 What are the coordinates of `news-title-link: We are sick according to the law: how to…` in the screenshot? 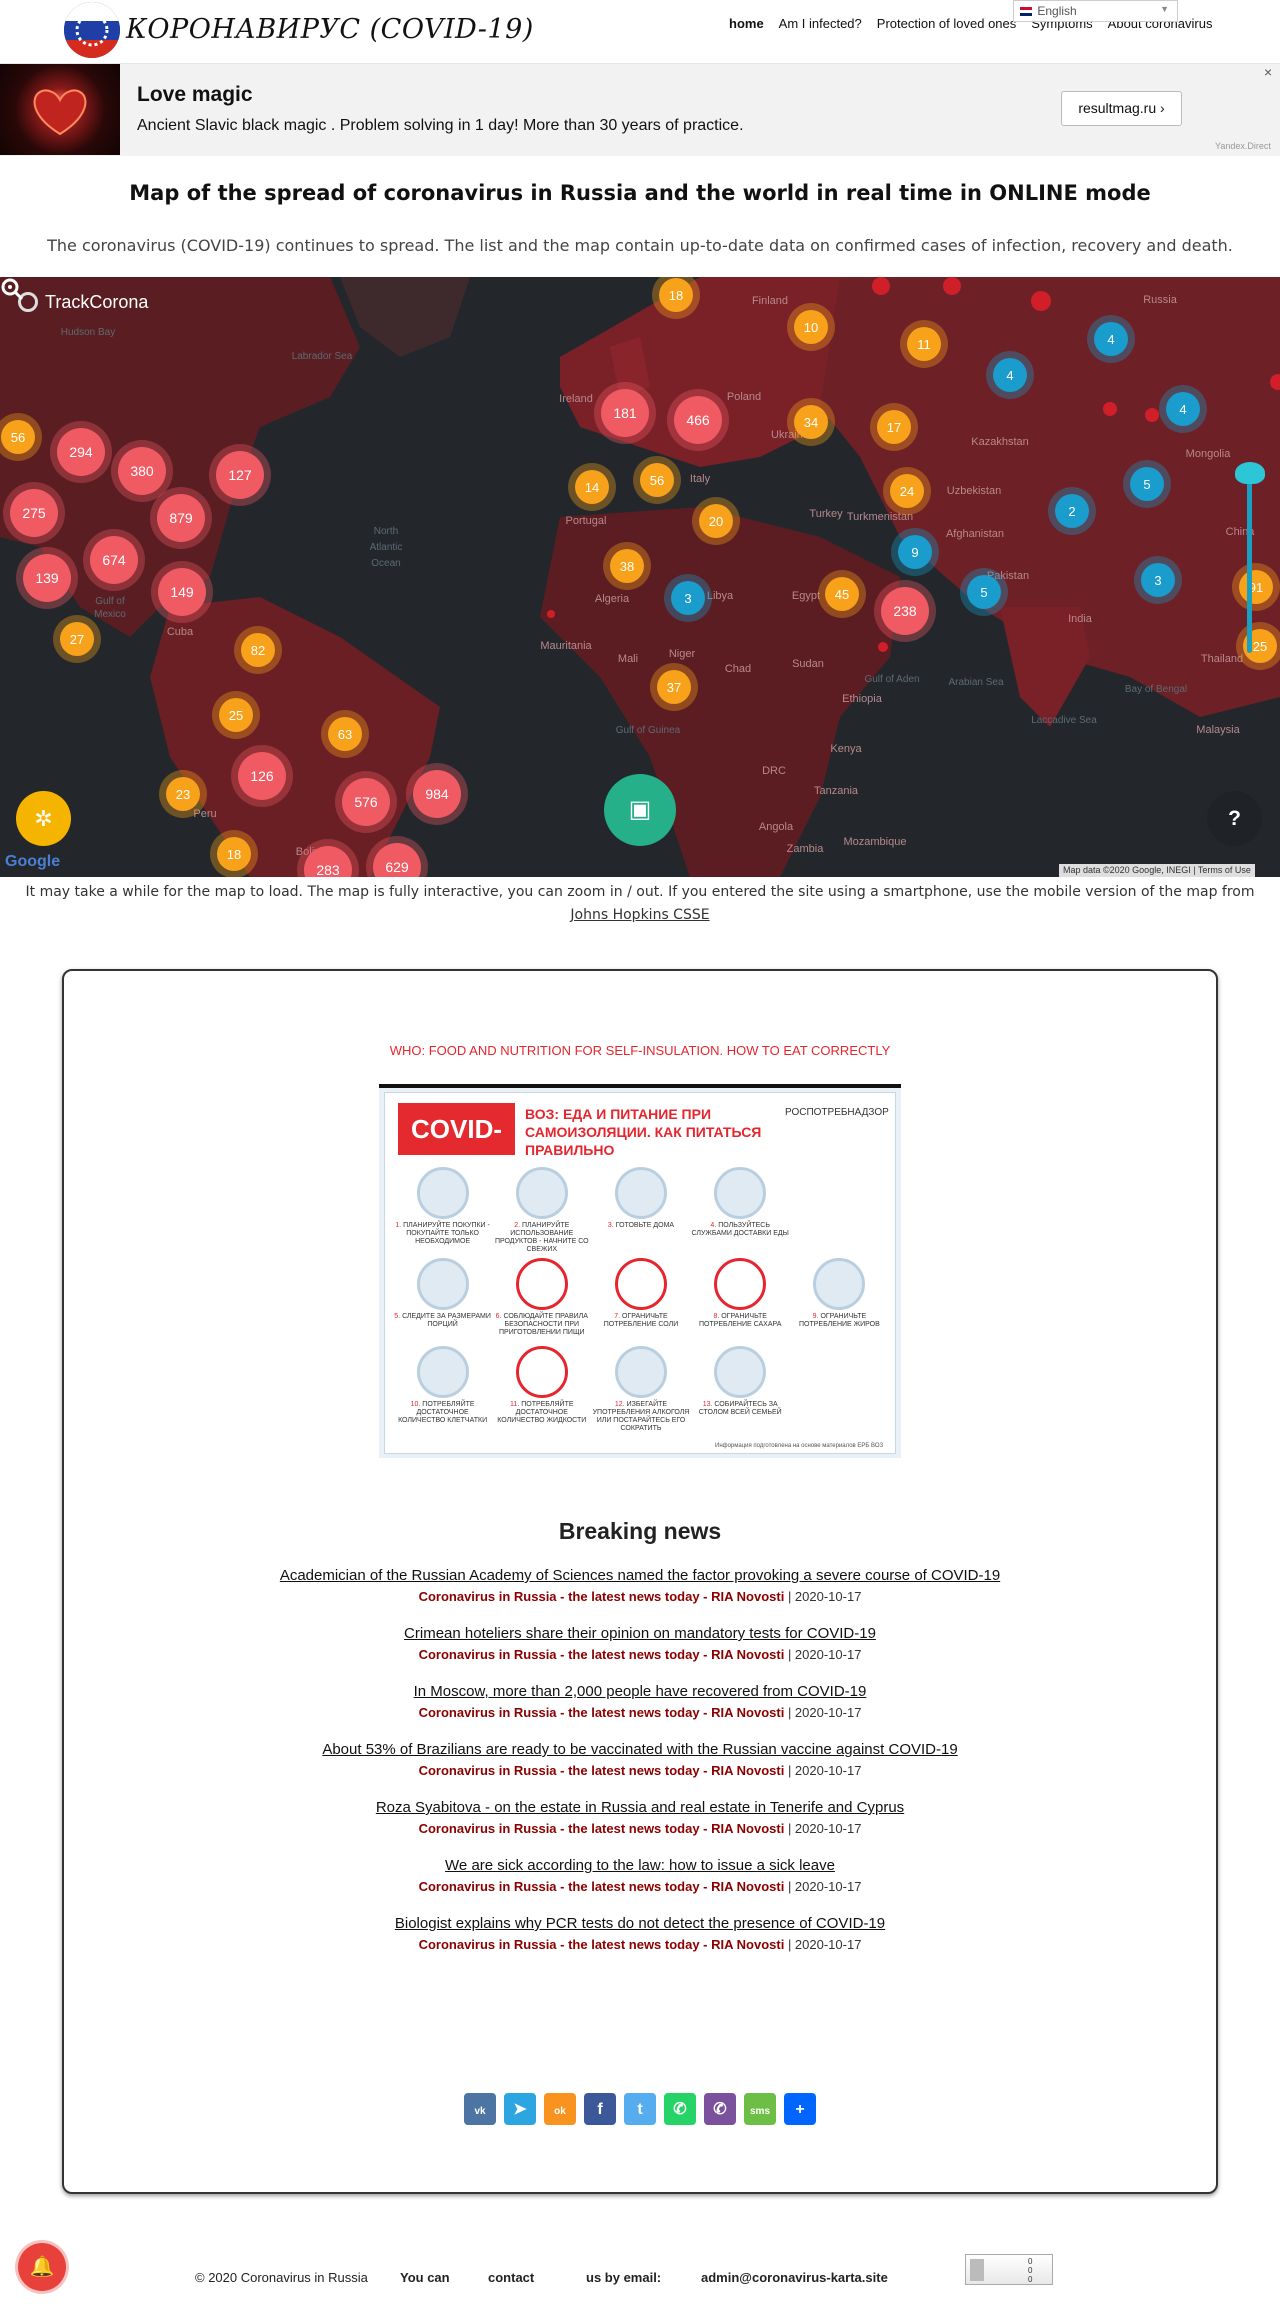 It's located at (640, 1866).